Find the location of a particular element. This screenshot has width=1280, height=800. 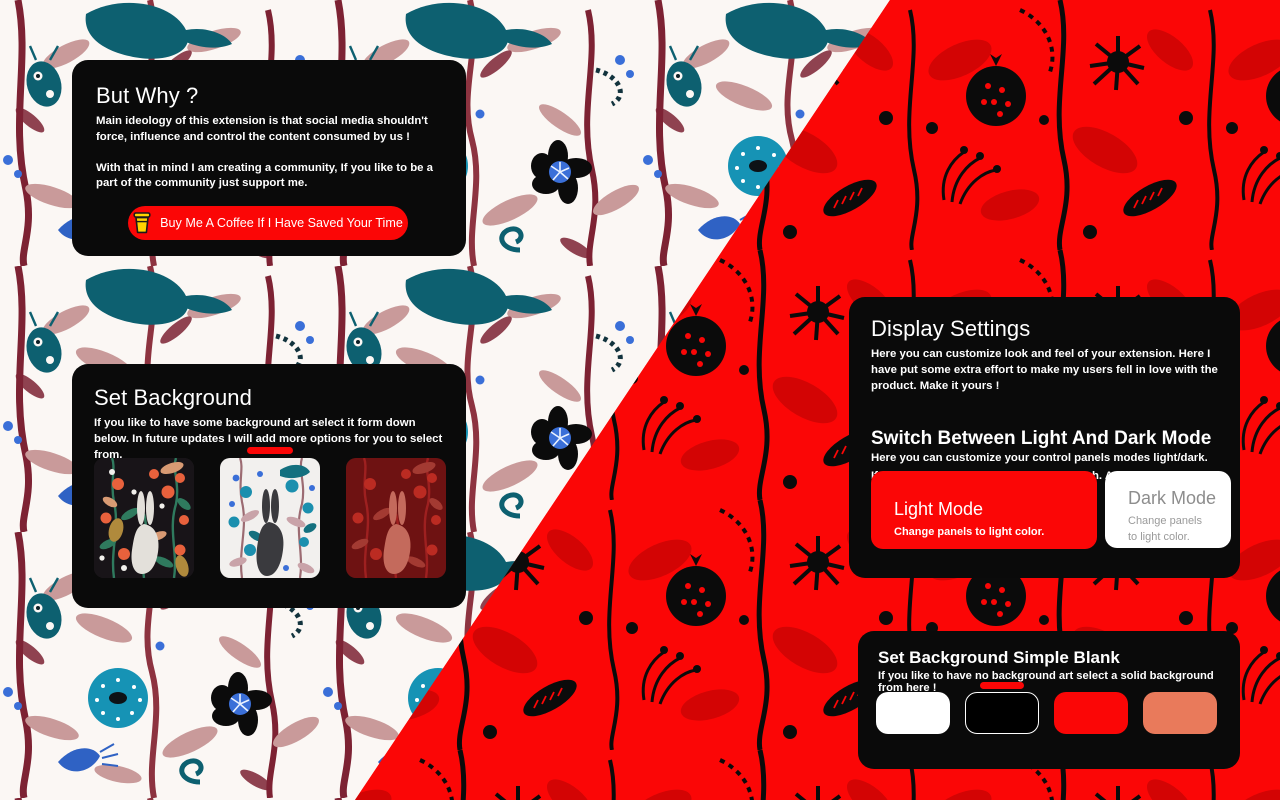

red-swatch is located at coordinates (1091, 713).